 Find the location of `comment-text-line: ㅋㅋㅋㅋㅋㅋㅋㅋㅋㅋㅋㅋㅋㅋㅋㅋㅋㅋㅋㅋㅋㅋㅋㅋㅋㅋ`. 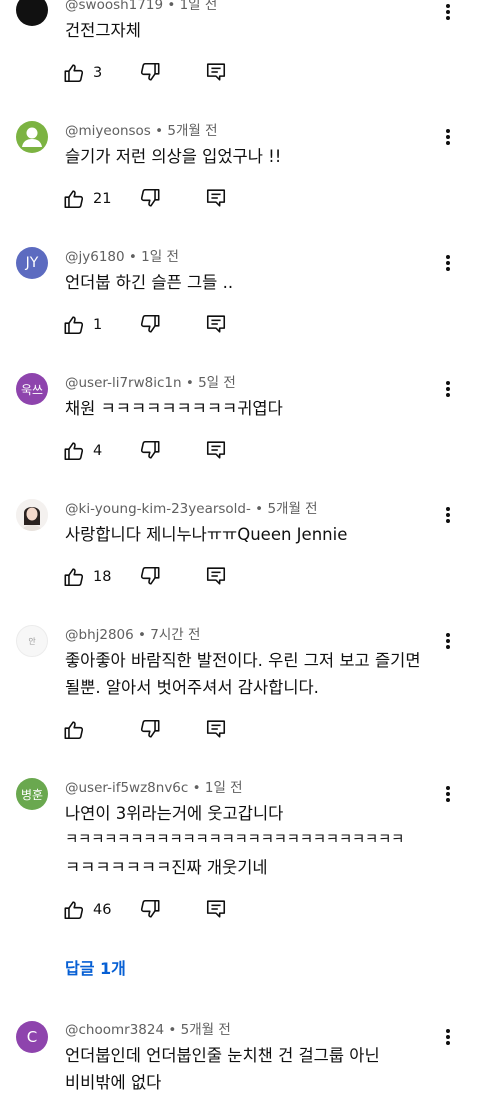

comment-text-line: ㅋㅋㅋㅋㅋㅋㅋㅋㅋㅋㅋㅋㅋㅋㅋㅋㅋㅋㅋㅋㅋㅋㅋㅋㅋㅋ is located at coordinates (235, 840).